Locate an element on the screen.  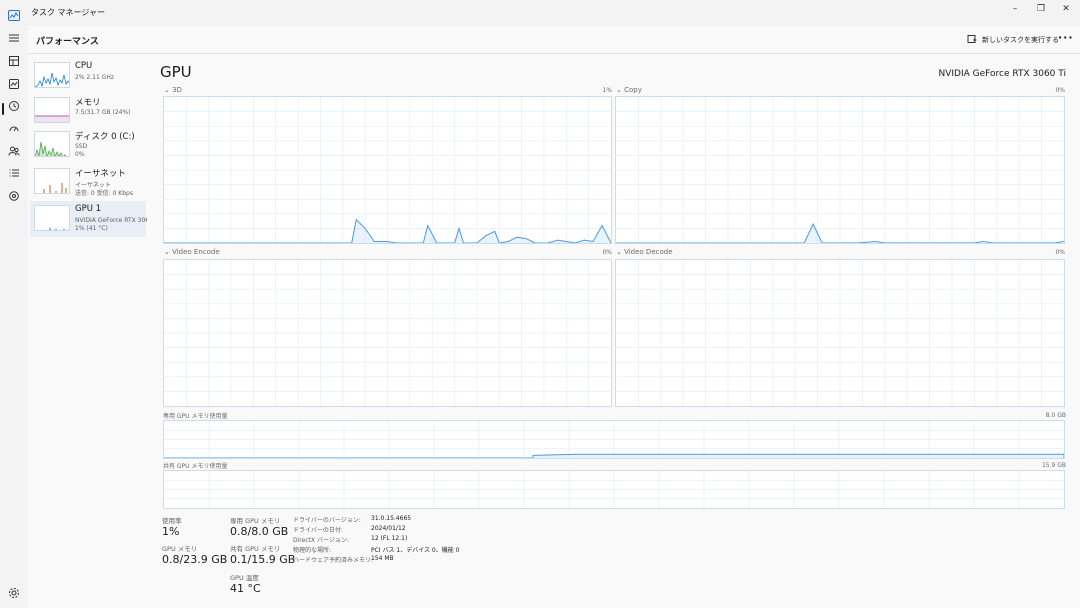
device-item-memory: メモリ 7.5/31.7 GB (24%) is located at coordinates (88, 111).